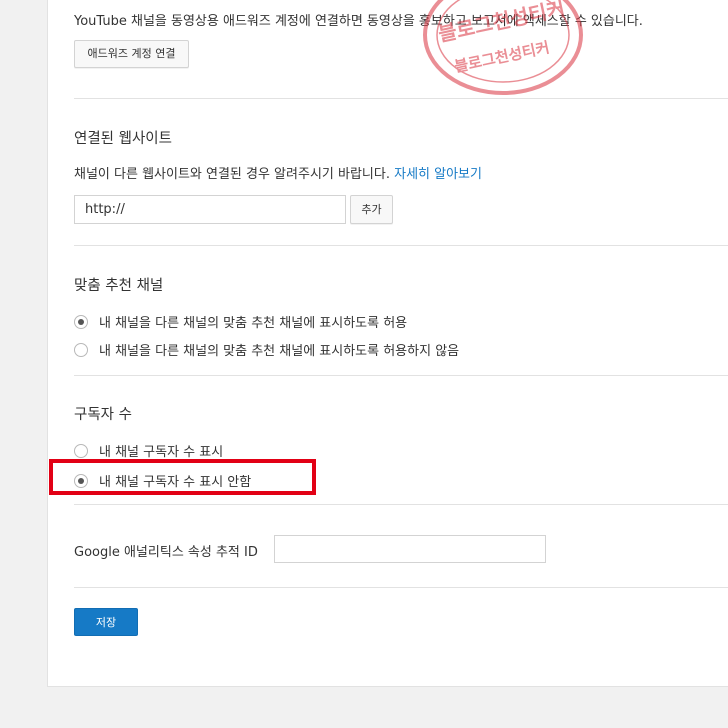 This screenshot has height=728, width=728. I want to click on featured-disallow-option: 내 채널을 다른 채널의 맞춤 추천 채널에 표시하도록 허용하지 않음, so click(266, 349).